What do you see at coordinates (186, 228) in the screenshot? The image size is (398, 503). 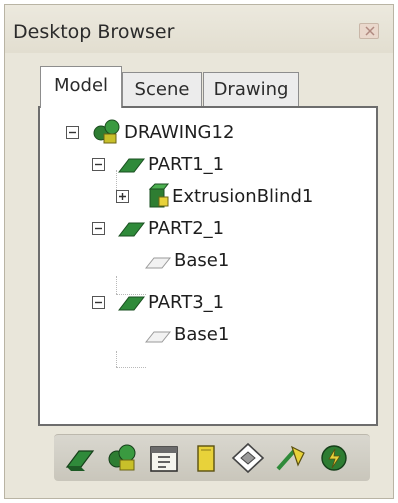 I see `tree-node-label: PART2_1` at bounding box center [186, 228].